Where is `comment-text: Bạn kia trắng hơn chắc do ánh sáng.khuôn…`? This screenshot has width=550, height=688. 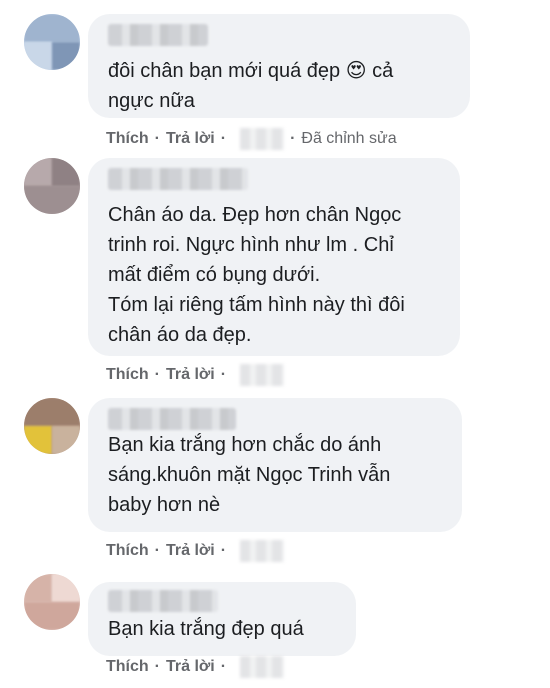
comment-text: Bạn kia trắng hơn chắc do ánh sáng.khuôn… is located at coordinates (249, 475).